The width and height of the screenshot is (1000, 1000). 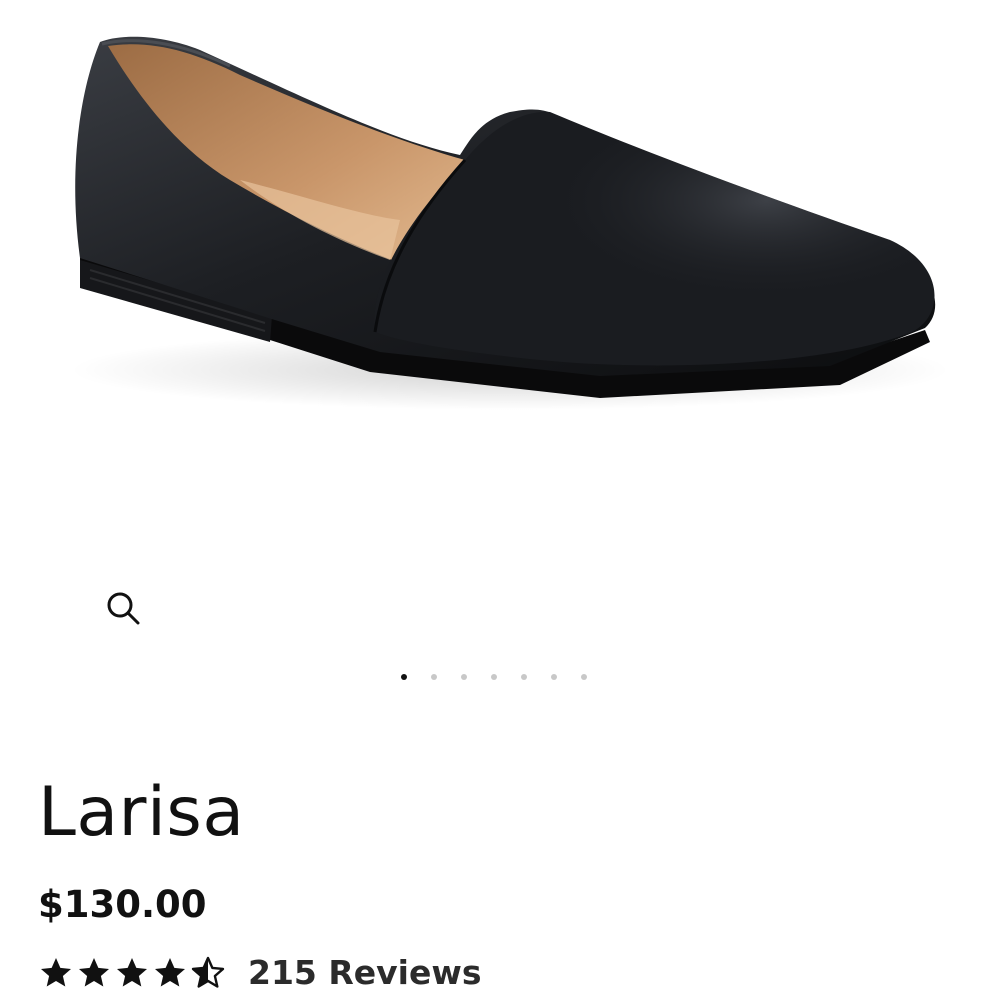 What do you see at coordinates (208, 972) in the screenshot?
I see `star-half-icon` at bounding box center [208, 972].